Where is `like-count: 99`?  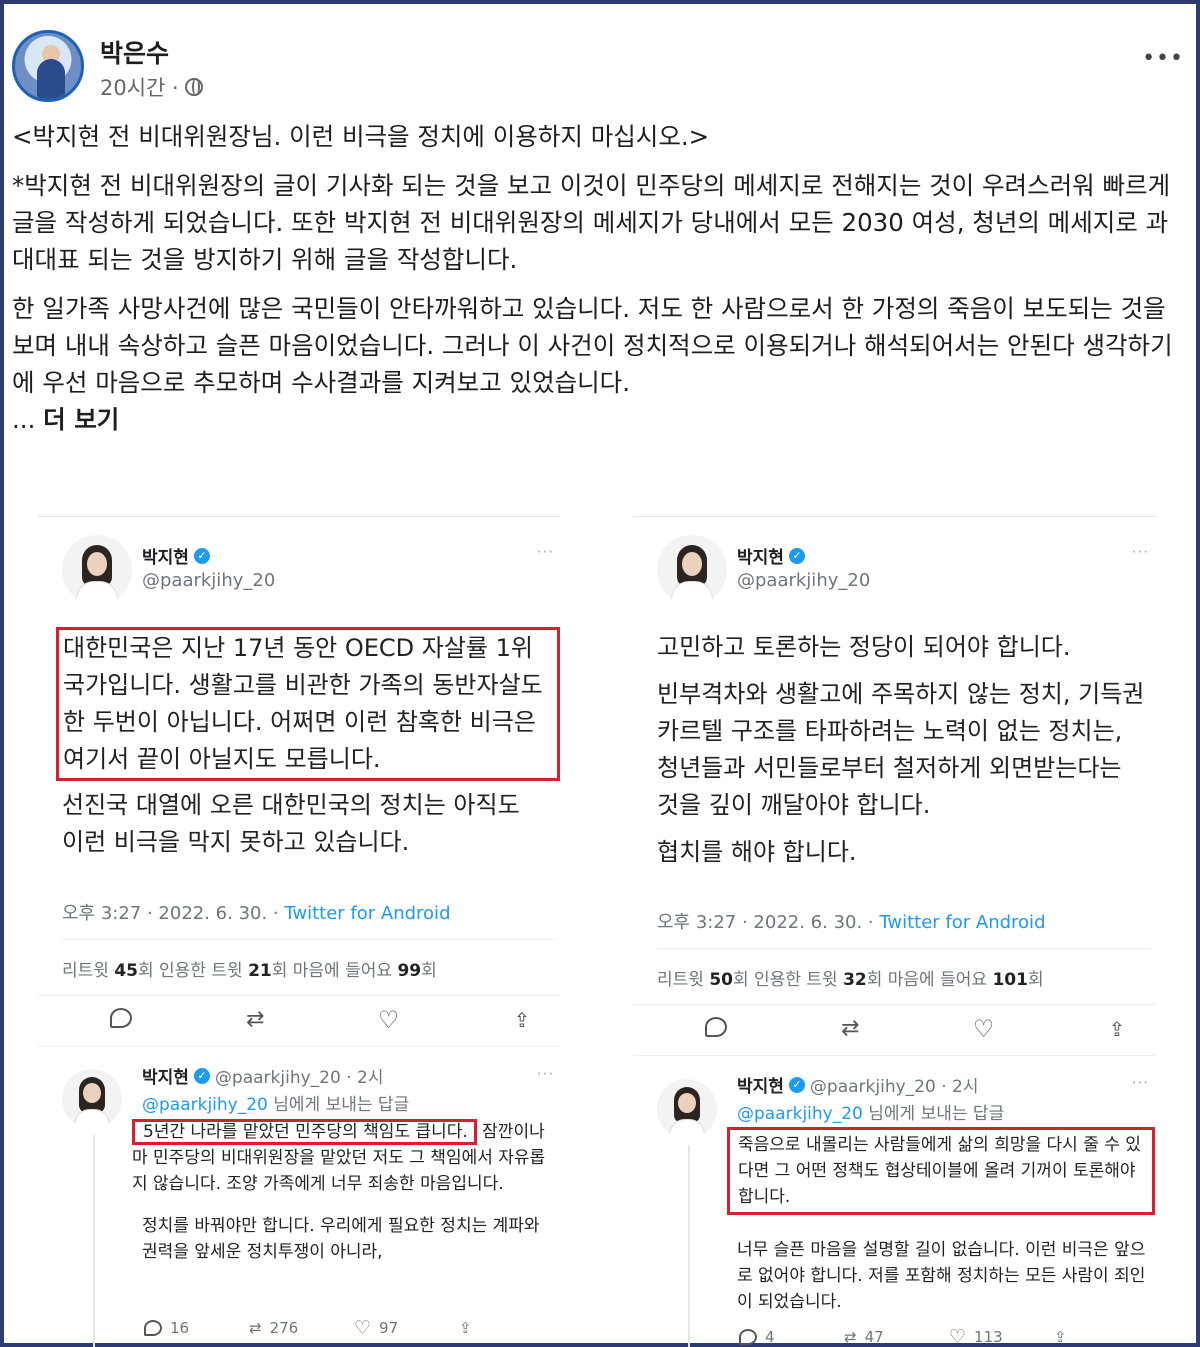
like-count: 99 is located at coordinates (409, 971).